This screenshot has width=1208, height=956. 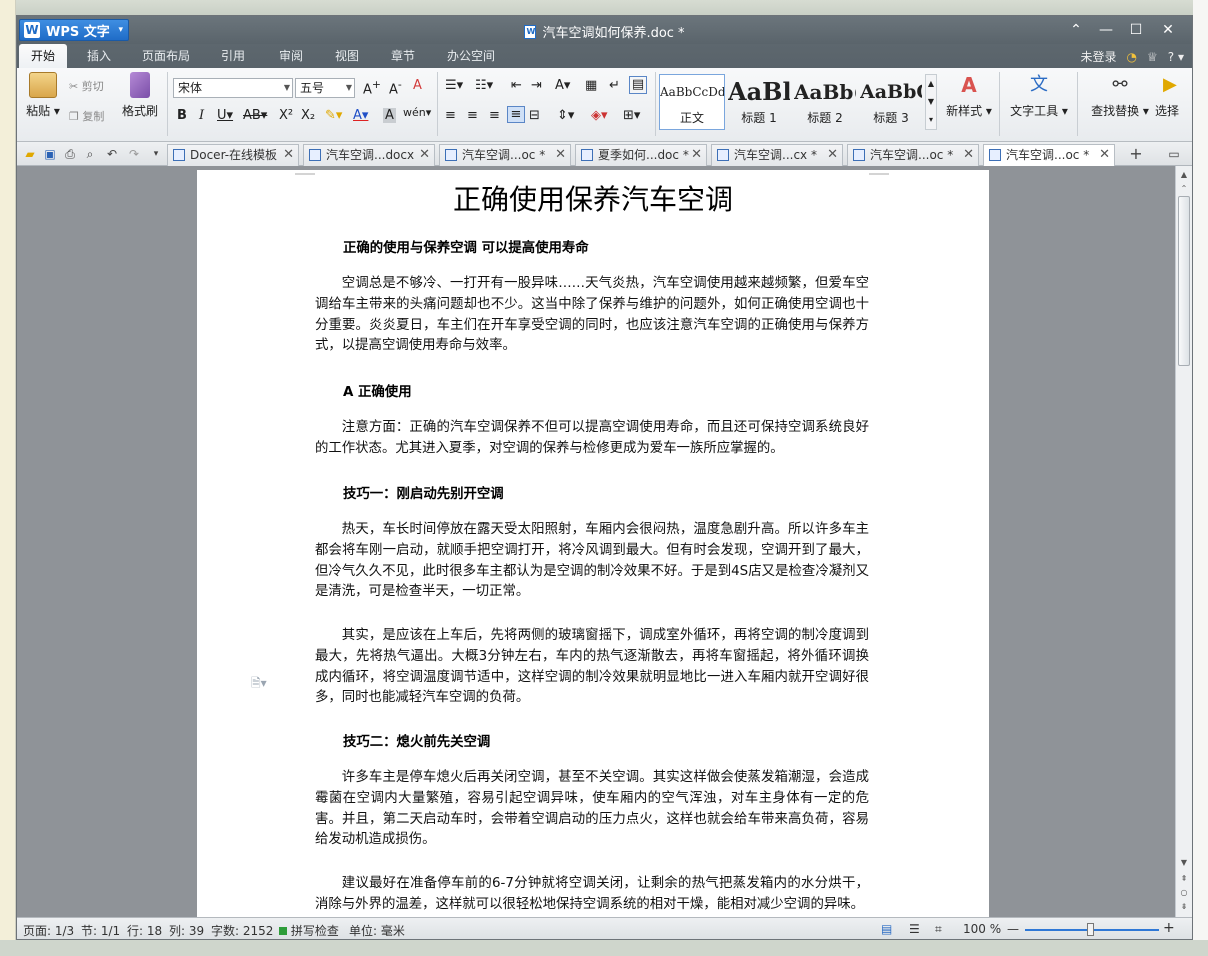 What do you see at coordinates (1076, 30) in the screenshot?
I see `collapse-ribbon-button: ⌃` at bounding box center [1076, 30].